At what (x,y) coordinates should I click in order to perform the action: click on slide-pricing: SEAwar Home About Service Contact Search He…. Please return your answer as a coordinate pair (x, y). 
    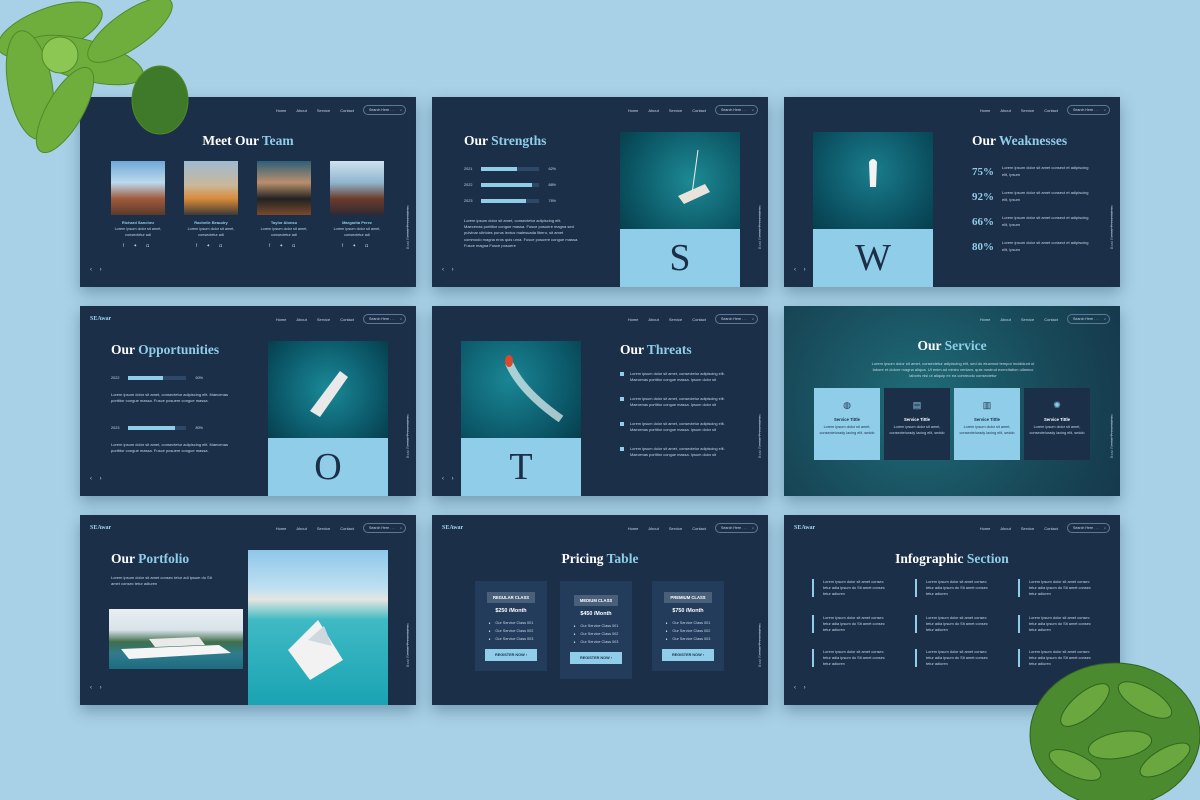
    Looking at the image, I should click on (600, 610).